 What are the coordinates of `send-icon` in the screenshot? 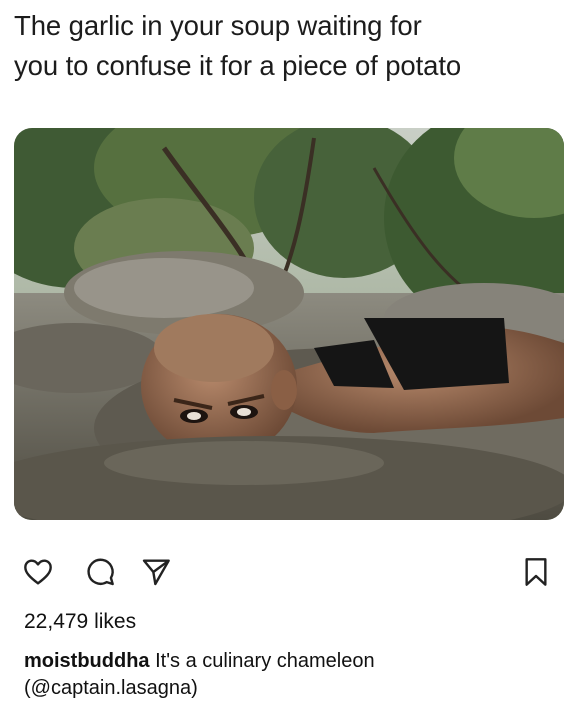 It's located at (156, 572).